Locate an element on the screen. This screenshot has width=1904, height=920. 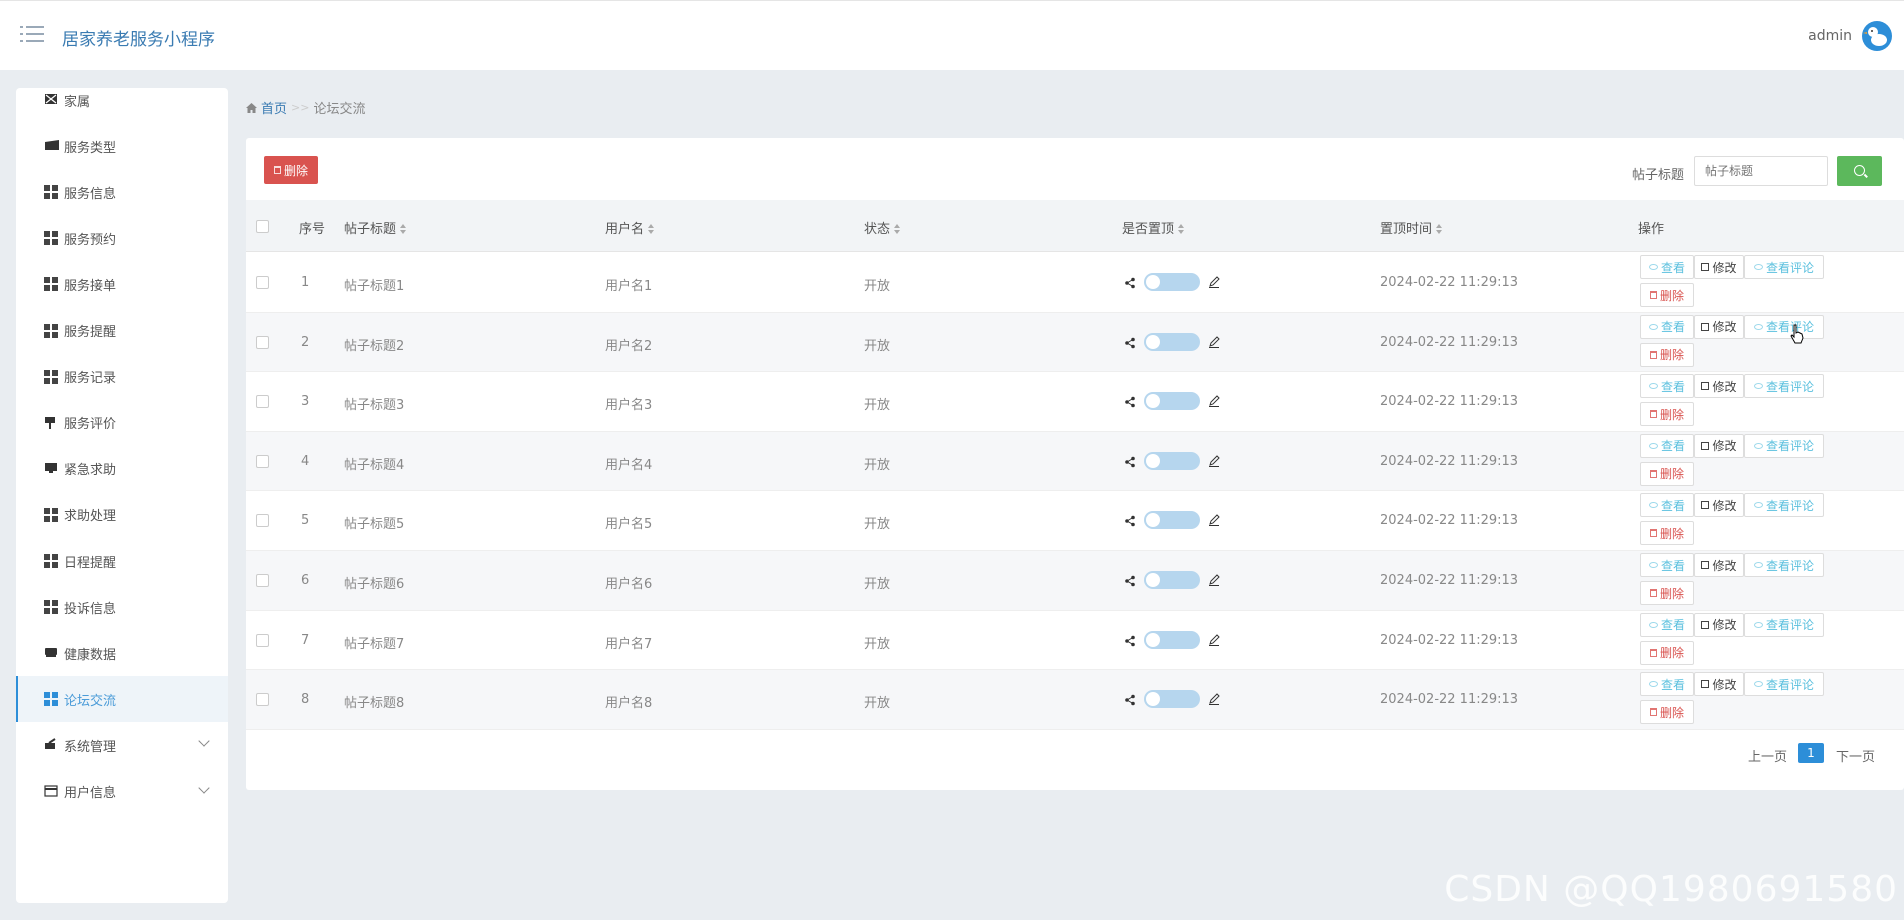
sidebar-item-1: 家属 is located at coordinates (122, 105).